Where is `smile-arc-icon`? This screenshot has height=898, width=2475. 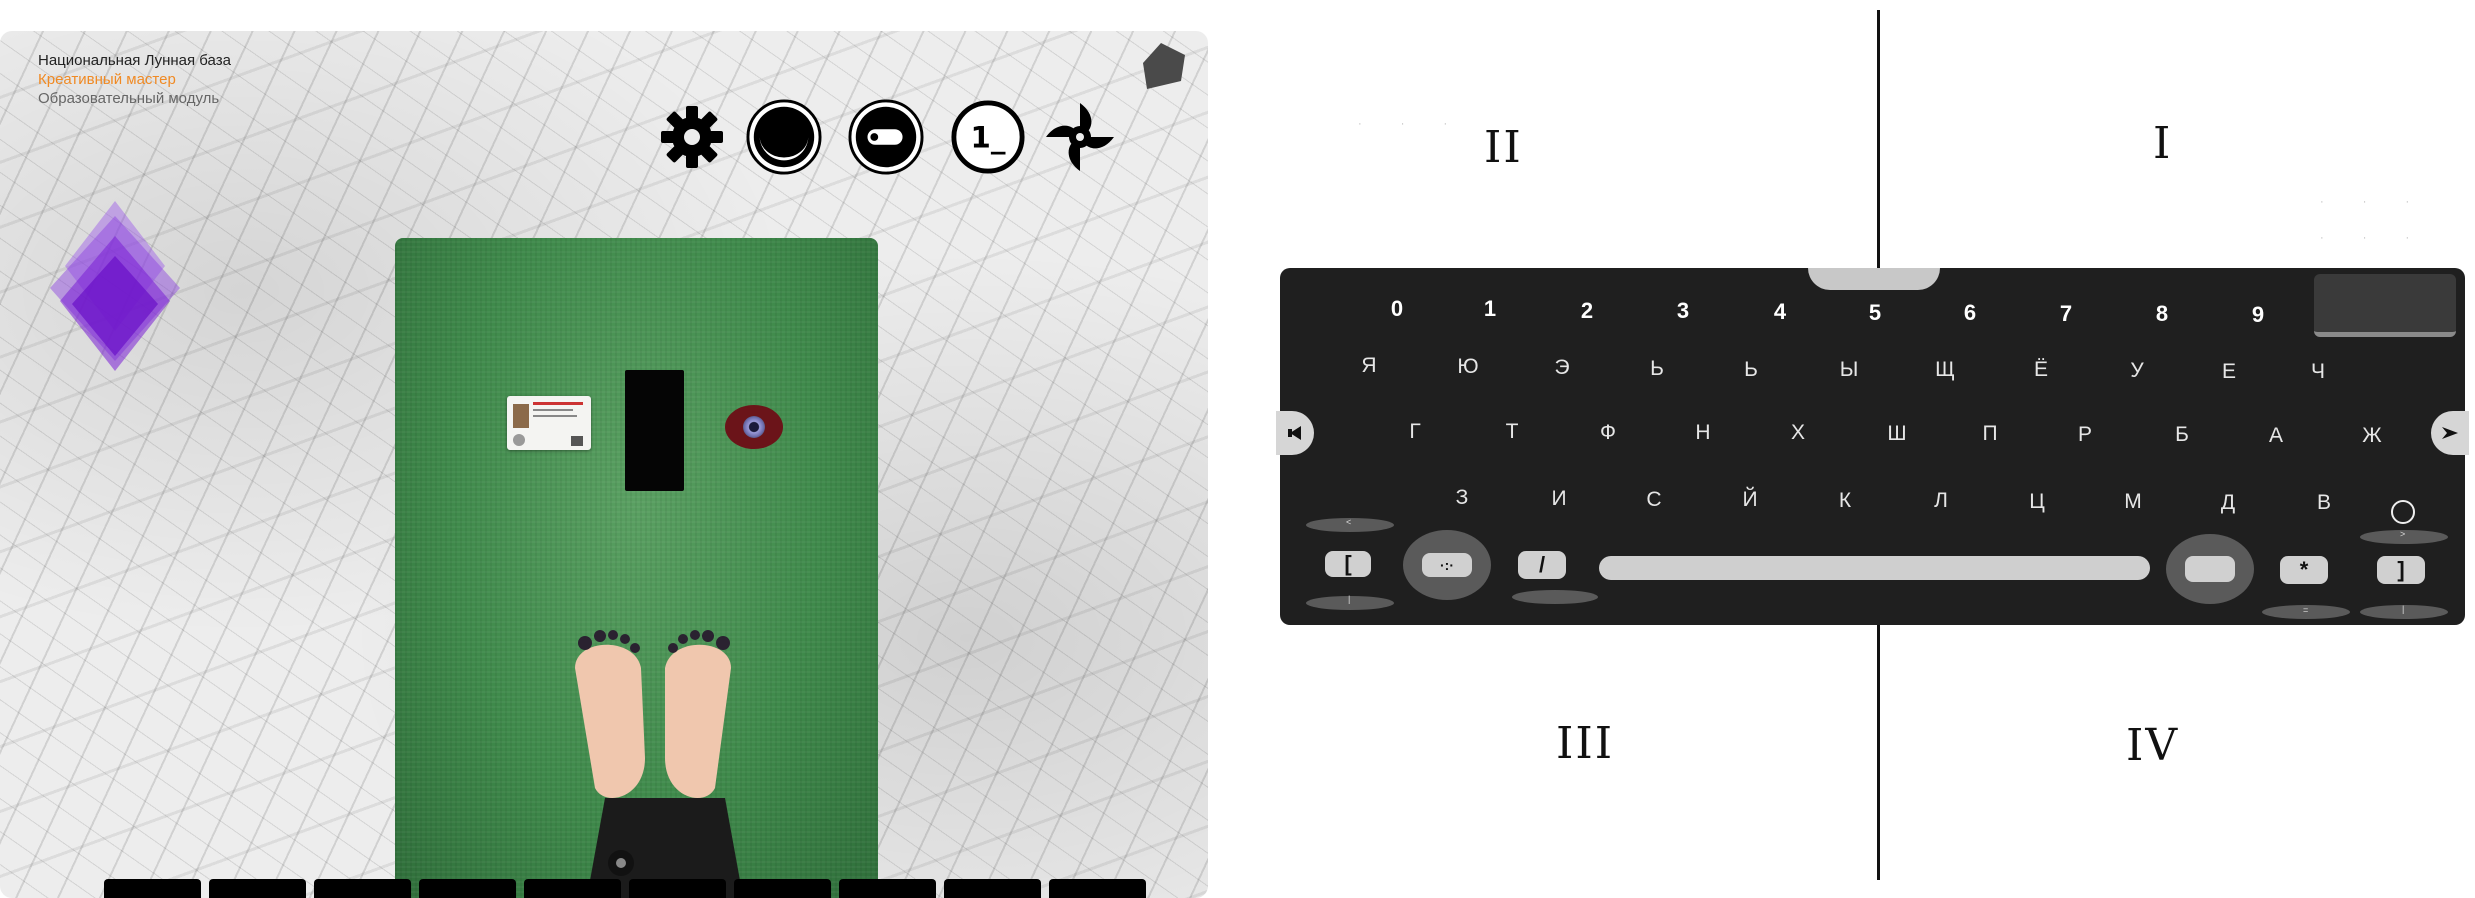 smile-arc-icon is located at coordinates (784, 137).